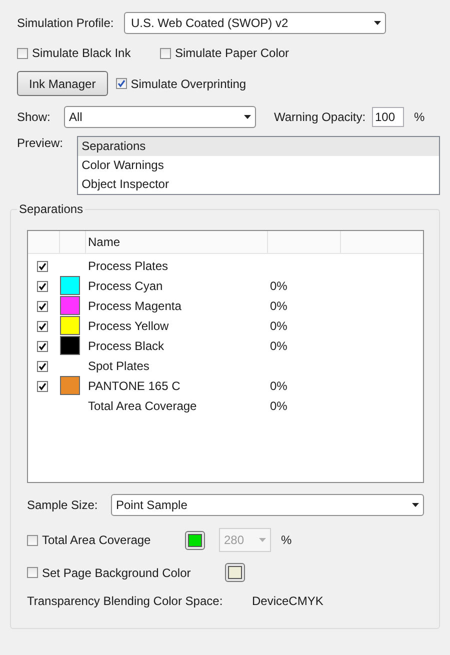 The width and height of the screenshot is (450, 655). What do you see at coordinates (34, 117) in the screenshot?
I see `field-label: Show:` at bounding box center [34, 117].